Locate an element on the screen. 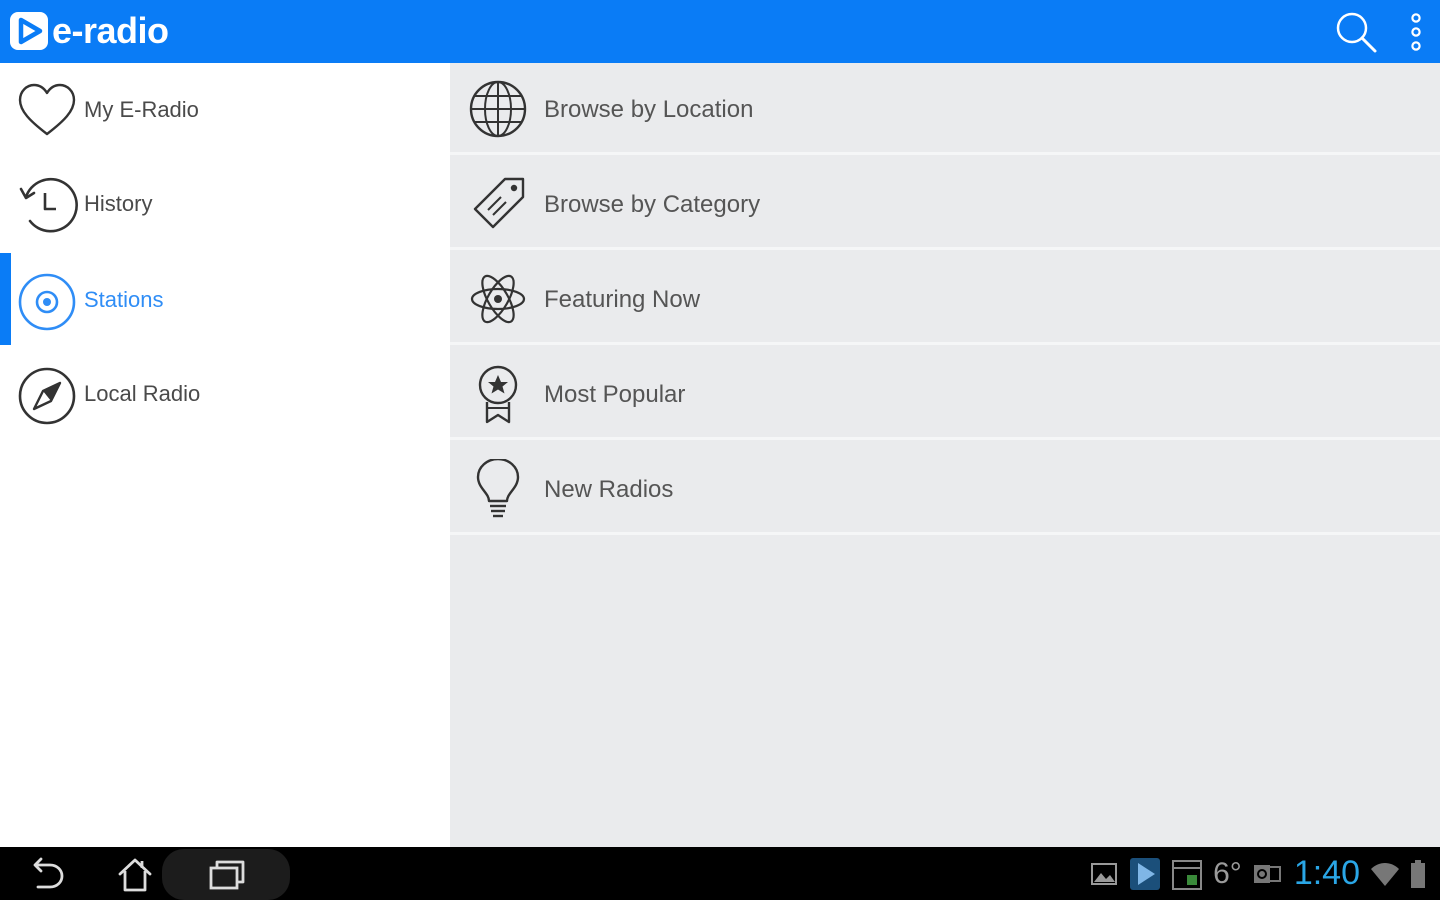  overflow-menu-icon is located at coordinates (1416, 32).